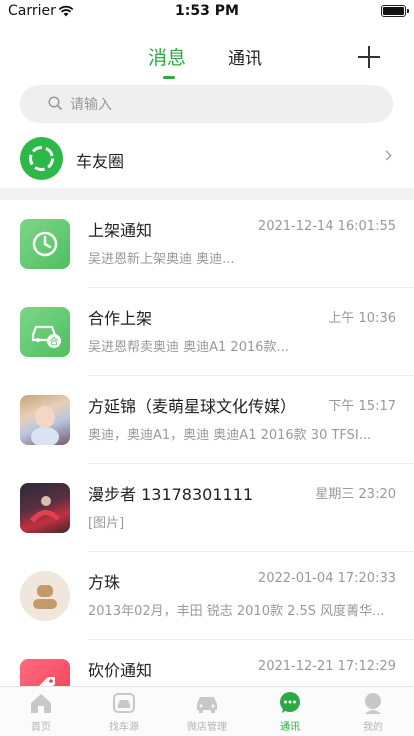 The image size is (414, 736). I want to click on status-bar: Carrier 1:53 PM, so click(207, 12).